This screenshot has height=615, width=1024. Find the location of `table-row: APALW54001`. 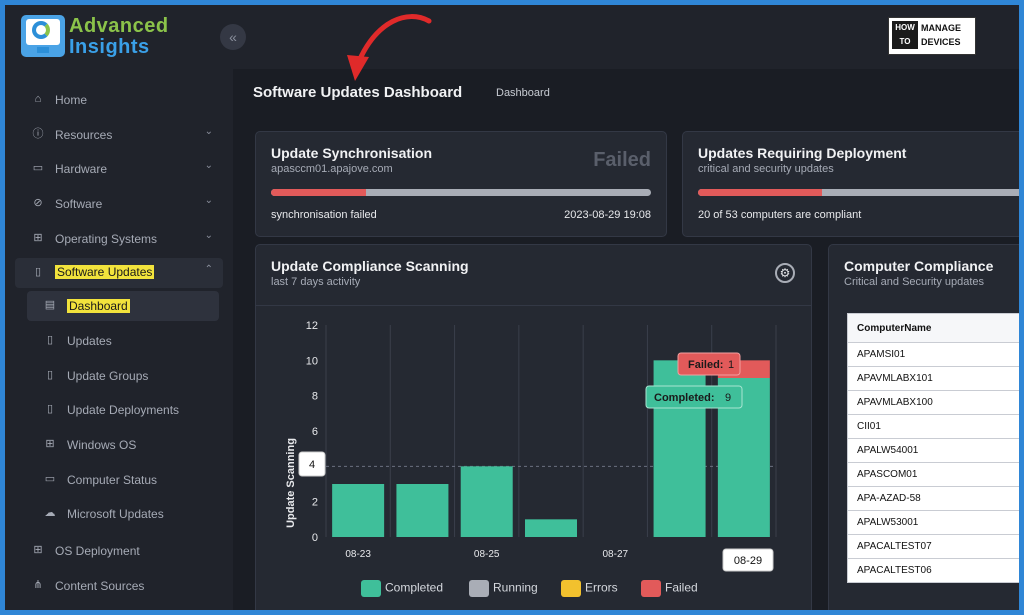

table-row: APALW54001 is located at coordinates (933, 450).